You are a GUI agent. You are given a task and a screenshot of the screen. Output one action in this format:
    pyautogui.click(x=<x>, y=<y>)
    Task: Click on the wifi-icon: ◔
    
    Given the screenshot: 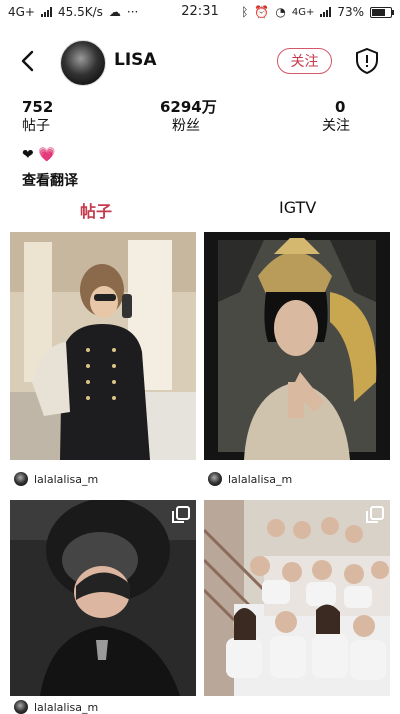 What is the action you would take?
    pyautogui.click(x=280, y=12)
    